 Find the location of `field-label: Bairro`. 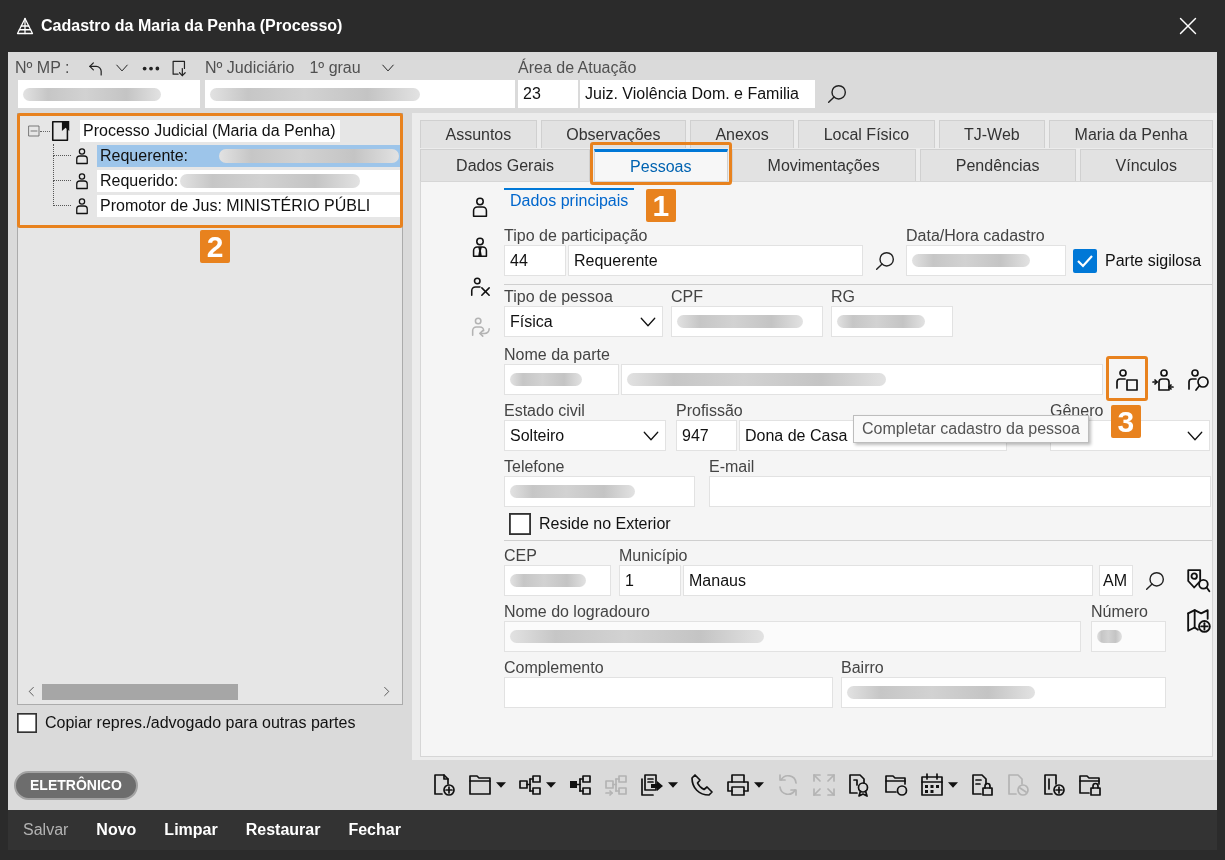

field-label: Bairro is located at coordinates (863, 667).